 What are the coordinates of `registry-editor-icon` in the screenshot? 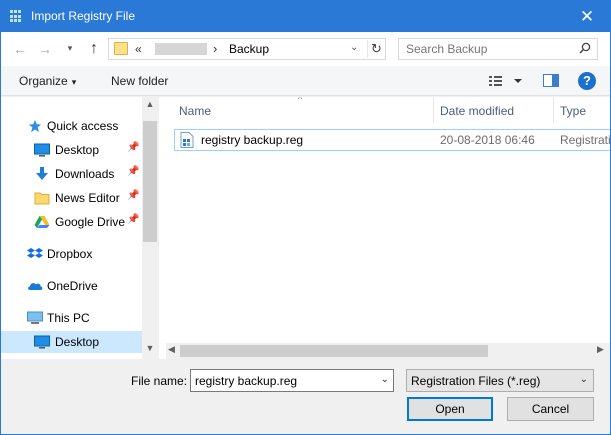 It's located at (16, 16).